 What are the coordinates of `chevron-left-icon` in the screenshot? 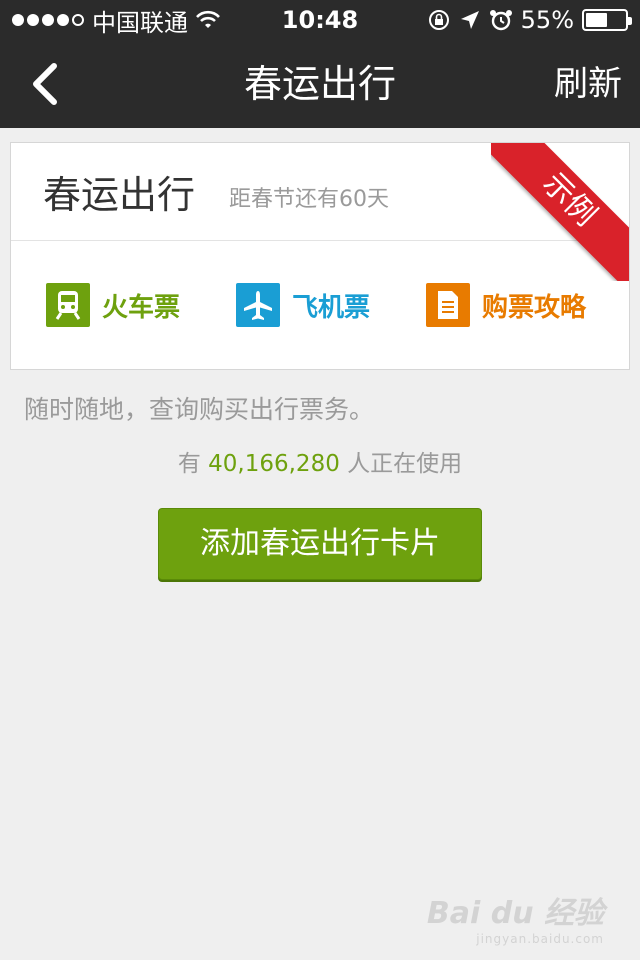 It's located at (45, 84).